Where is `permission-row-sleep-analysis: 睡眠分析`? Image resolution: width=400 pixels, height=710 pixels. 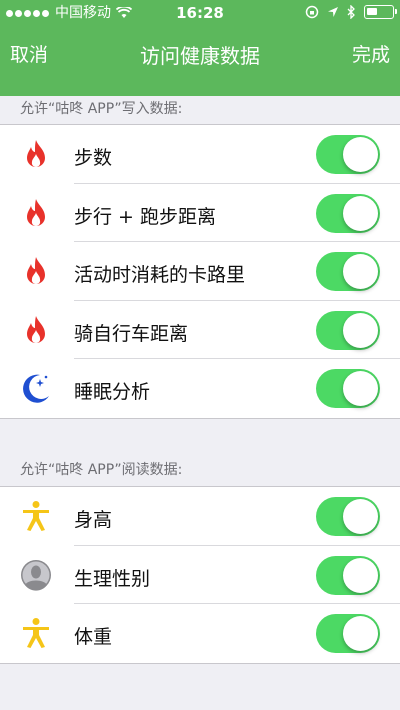 permission-row-sleep-analysis: 睡眠分析 is located at coordinates (200, 388).